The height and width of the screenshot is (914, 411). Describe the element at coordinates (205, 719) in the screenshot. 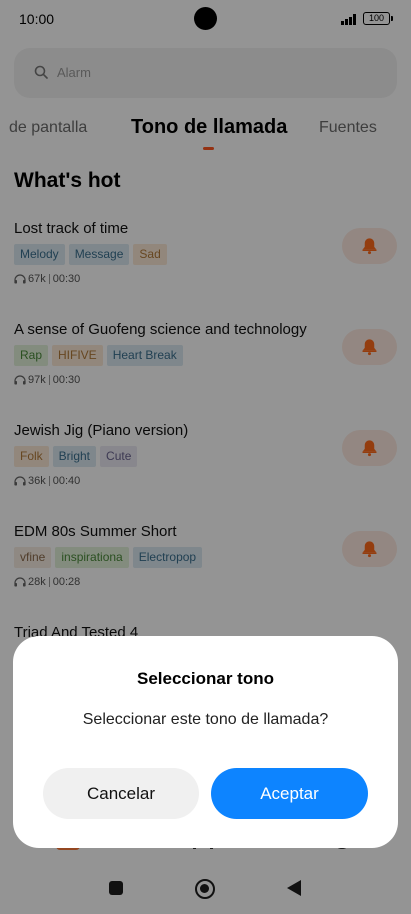

I see `dialog-message: Seleccionar este tono de llamada?` at that location.